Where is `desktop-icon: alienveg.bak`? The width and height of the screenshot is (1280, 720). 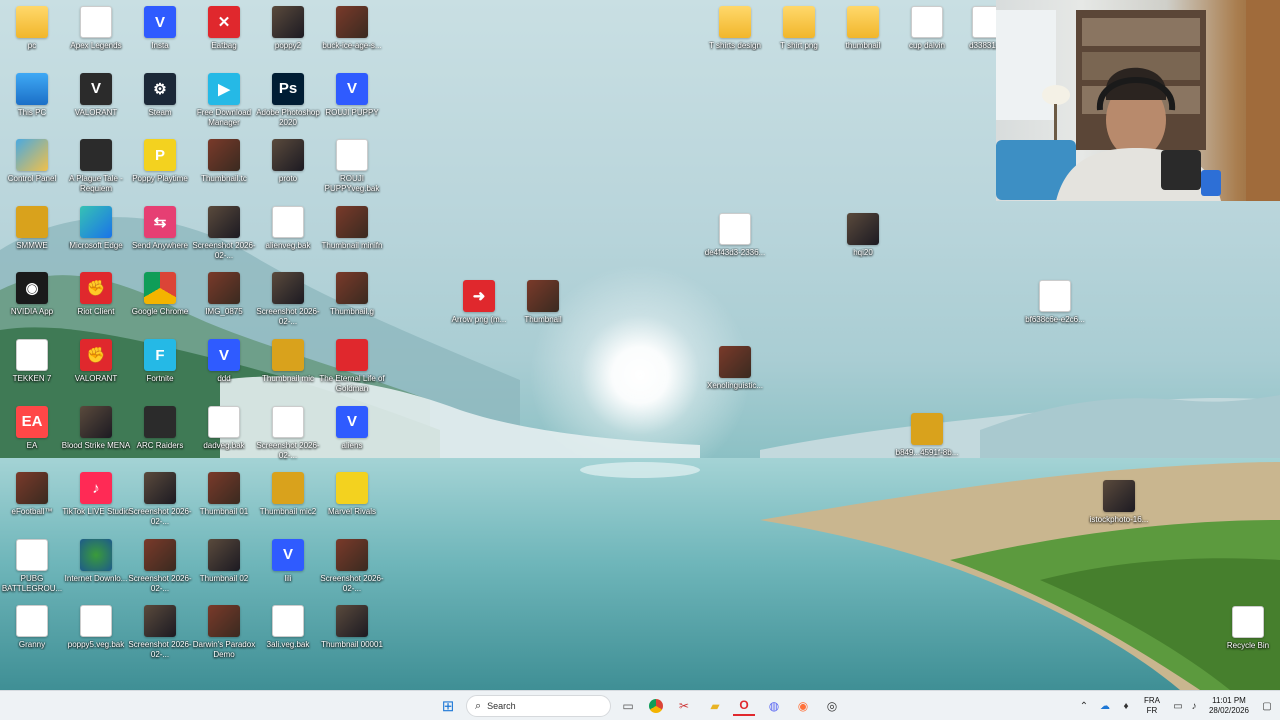 desktop-icon: alienveg.bak is located at coordinates (288, 238).